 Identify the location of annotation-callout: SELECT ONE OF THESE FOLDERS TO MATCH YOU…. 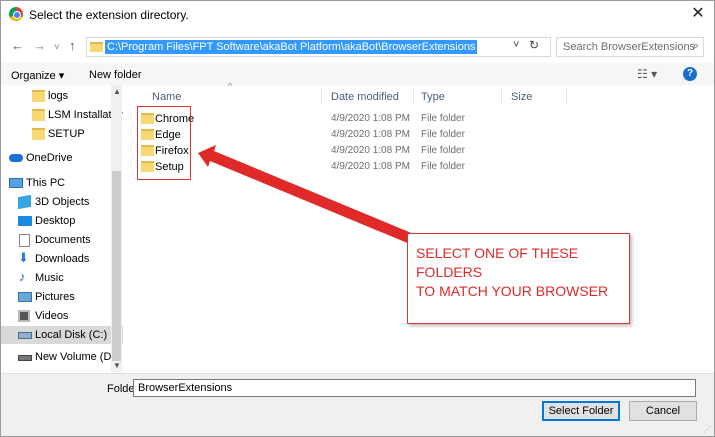
(518, 278).